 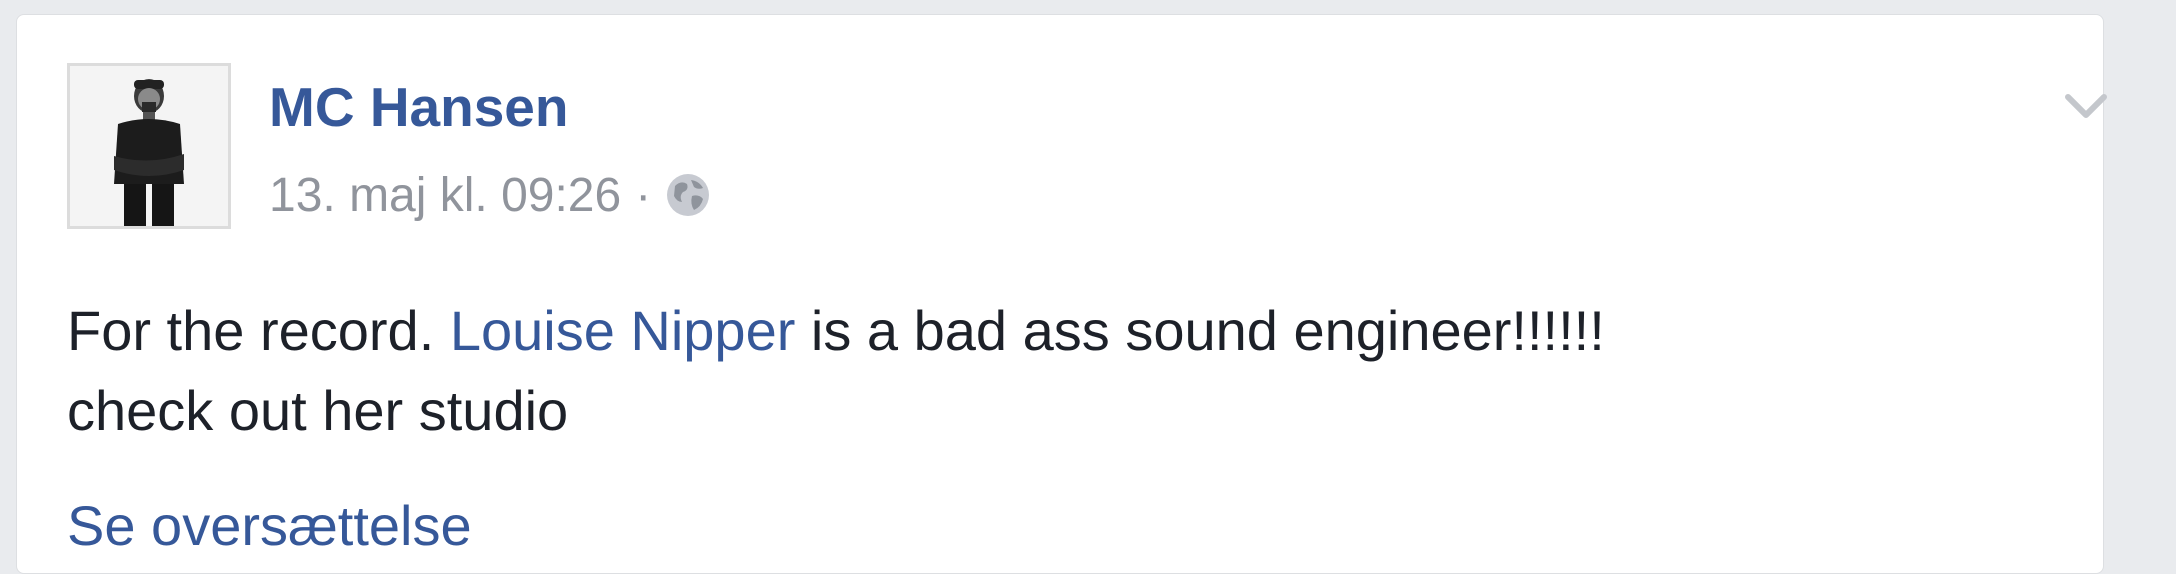 I want to click on avatar-photo, so click(x=149, y=146).